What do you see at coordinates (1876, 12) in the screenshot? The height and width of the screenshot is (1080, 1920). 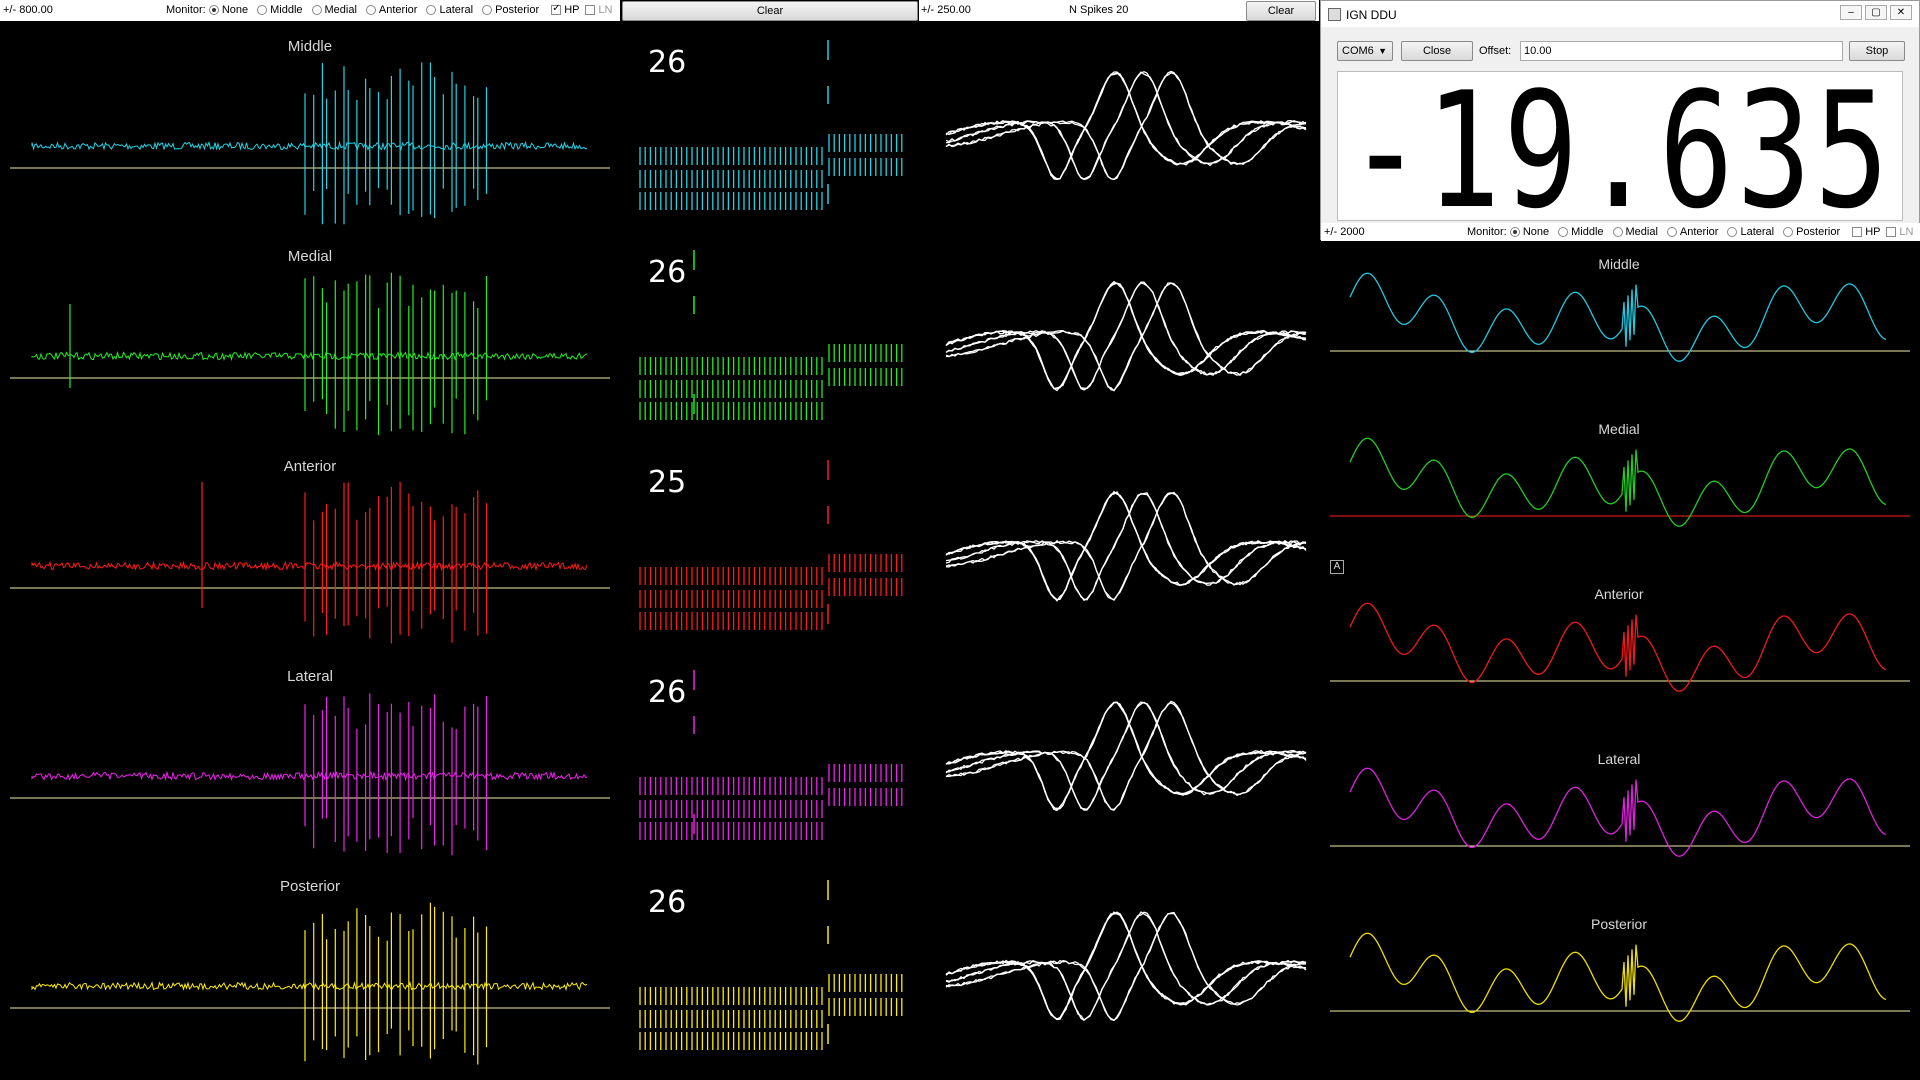 I see `maximize-icon: ▢` at bounding box center [1876, 12].